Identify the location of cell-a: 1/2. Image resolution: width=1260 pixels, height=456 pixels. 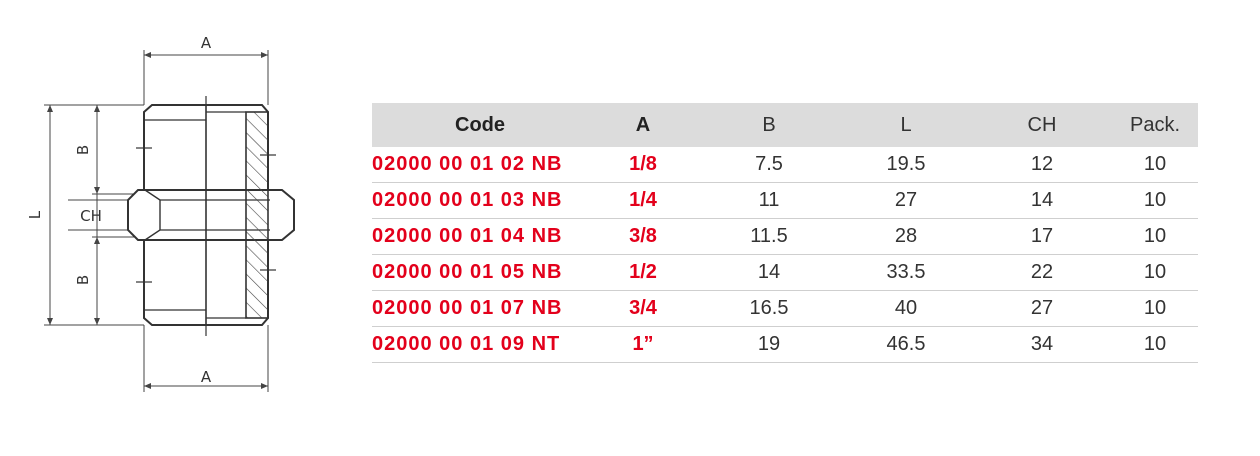
(643, 272).